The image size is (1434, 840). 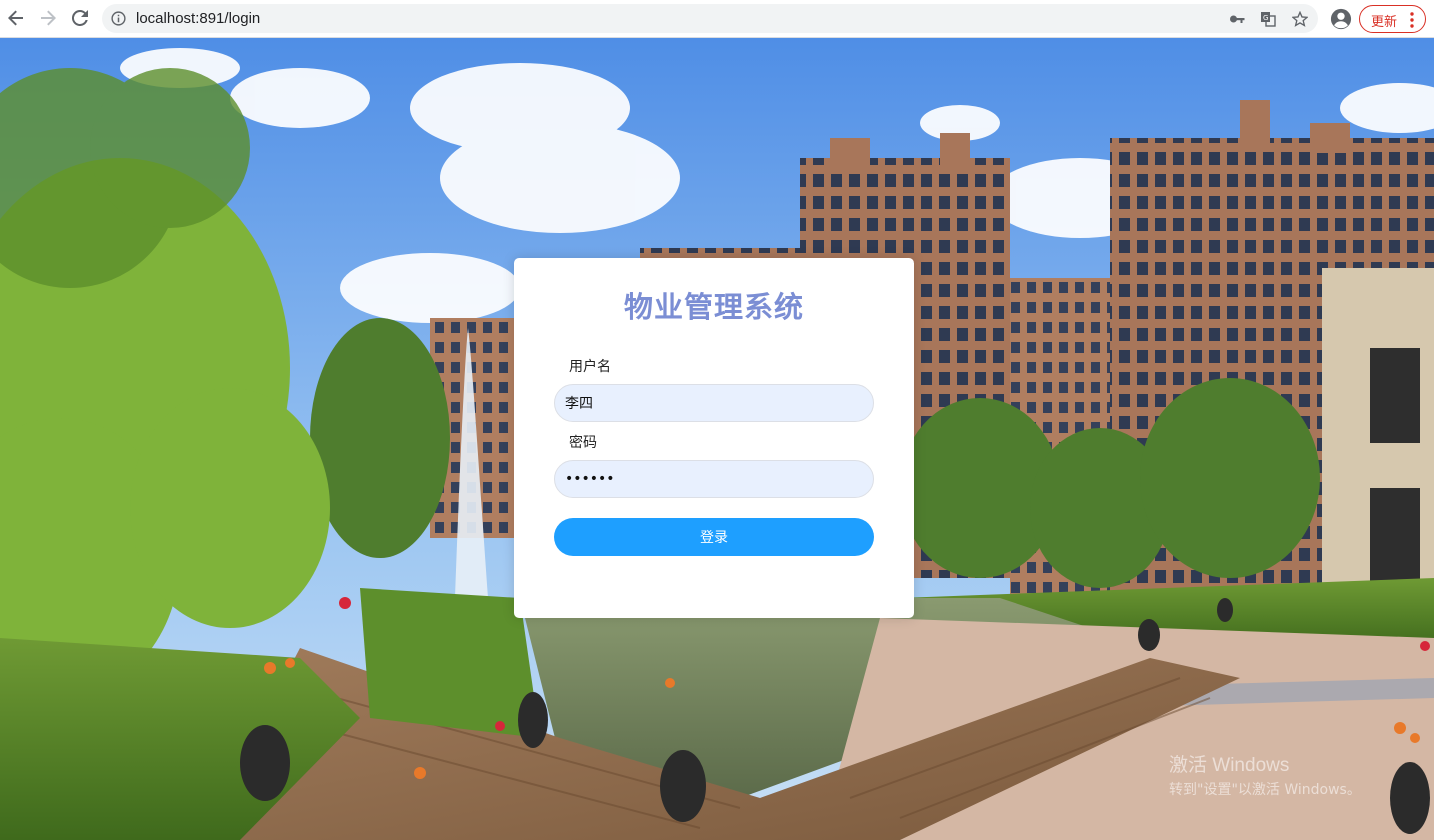 I want to click on back-button, so click(x=16, y=18).